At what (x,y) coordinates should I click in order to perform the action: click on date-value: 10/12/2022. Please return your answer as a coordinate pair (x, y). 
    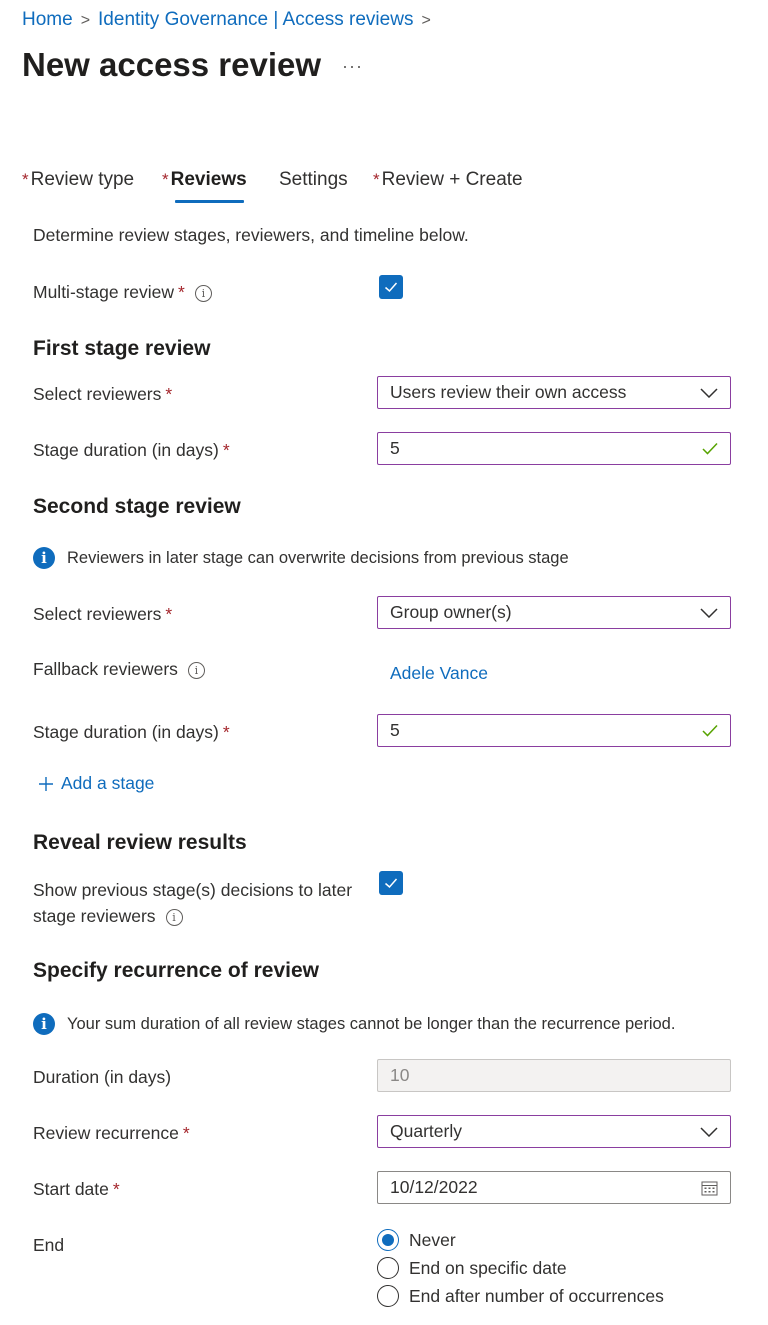
    Looking at the image, I should click on (434, 1187).